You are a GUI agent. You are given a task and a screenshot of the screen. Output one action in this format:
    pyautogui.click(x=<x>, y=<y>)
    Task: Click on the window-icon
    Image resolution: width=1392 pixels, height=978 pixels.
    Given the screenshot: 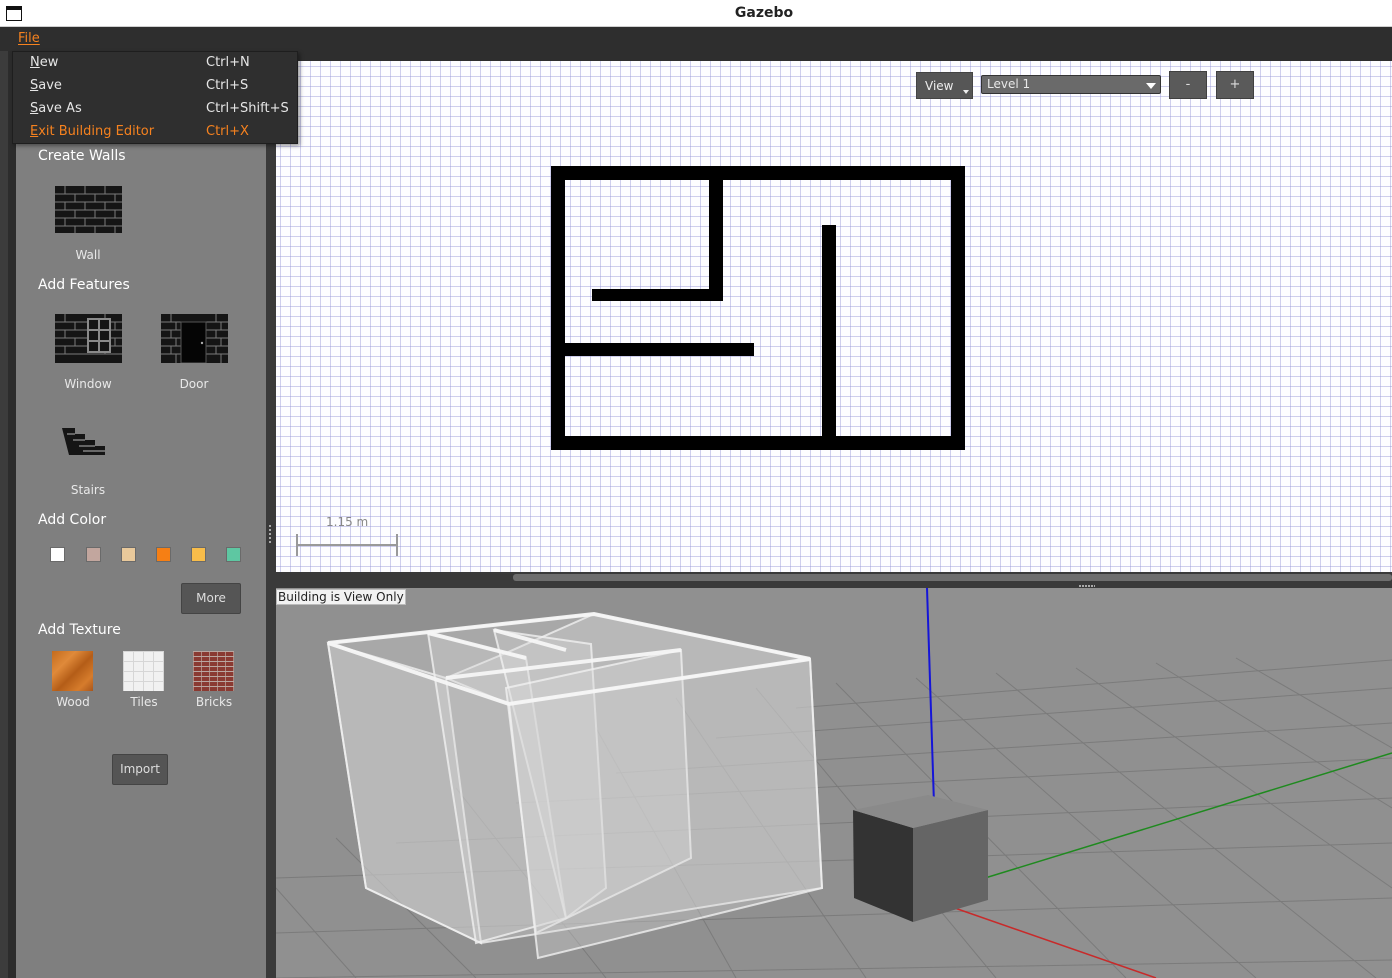 What is the action you would take?
    pyautogui.click(x=88, y=338)
    